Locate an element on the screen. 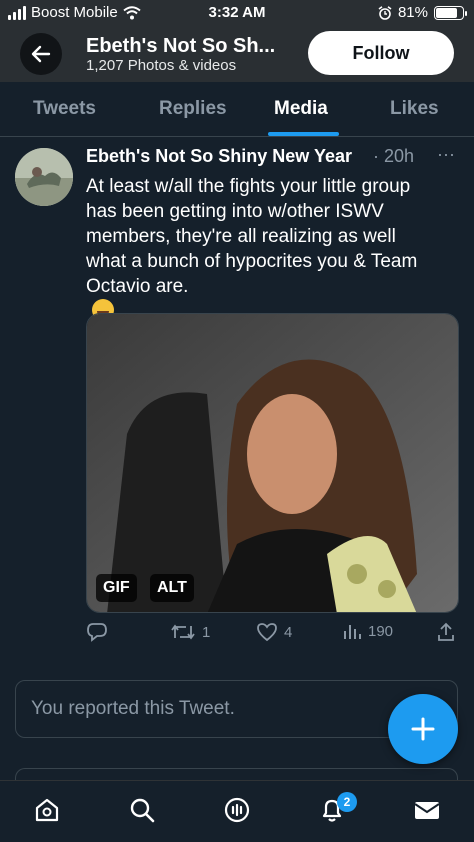  messages-icon is located at coordinates (427, 810).